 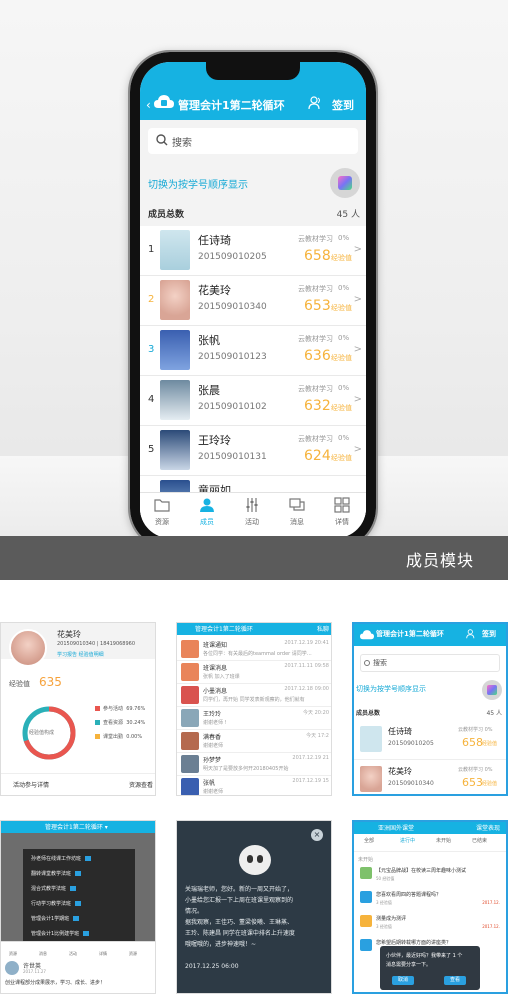 I want to click on activity-item: 您喜欢看周四的答题课程吗？ 3 经验值 2017.12., so click(x=430, y=899).